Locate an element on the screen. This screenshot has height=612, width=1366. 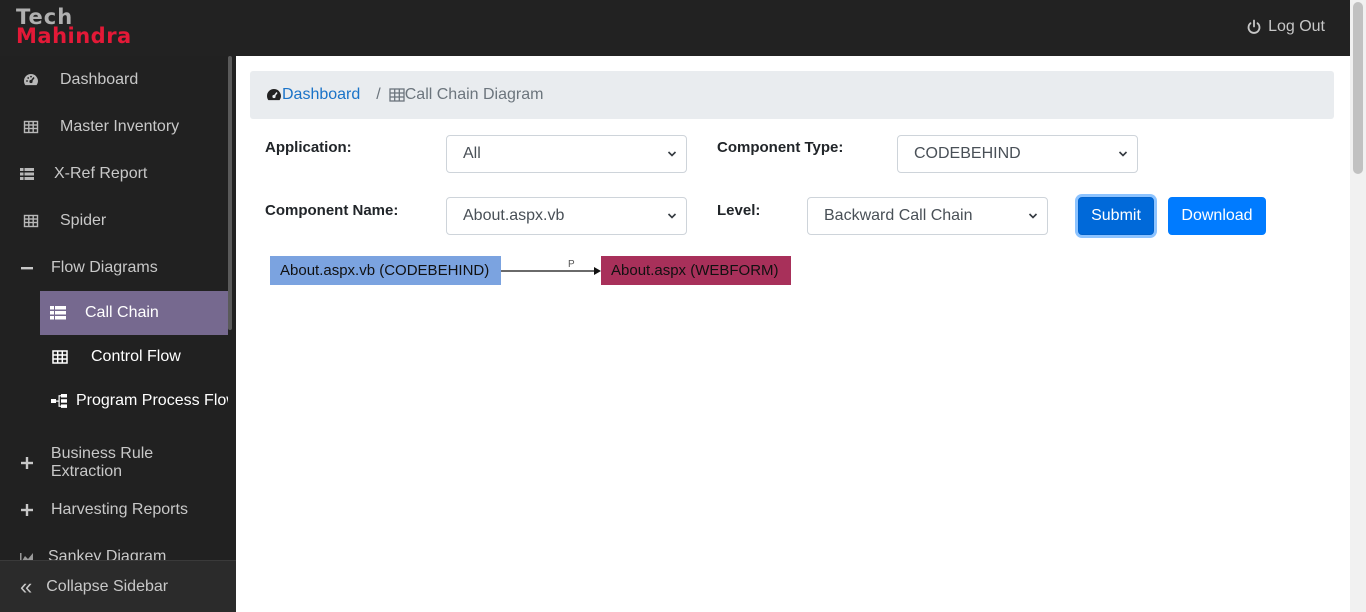
diagram-source-node: About.aspx.vb (CODEBEHIND) is located at coordinates (385, 270).